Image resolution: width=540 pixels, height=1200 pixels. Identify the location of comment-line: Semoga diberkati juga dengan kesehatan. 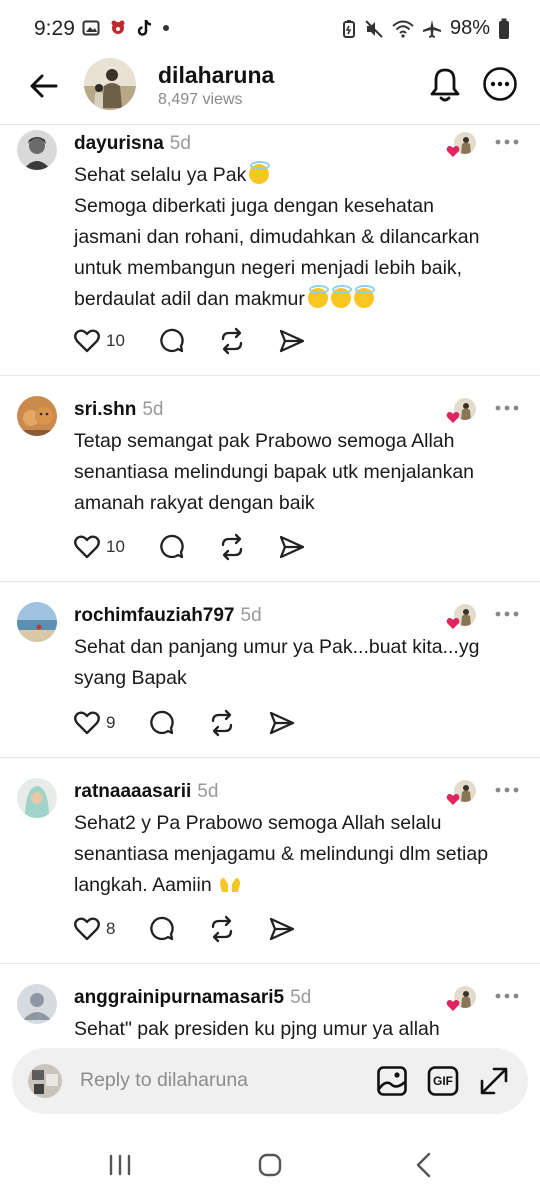
(254, 206).